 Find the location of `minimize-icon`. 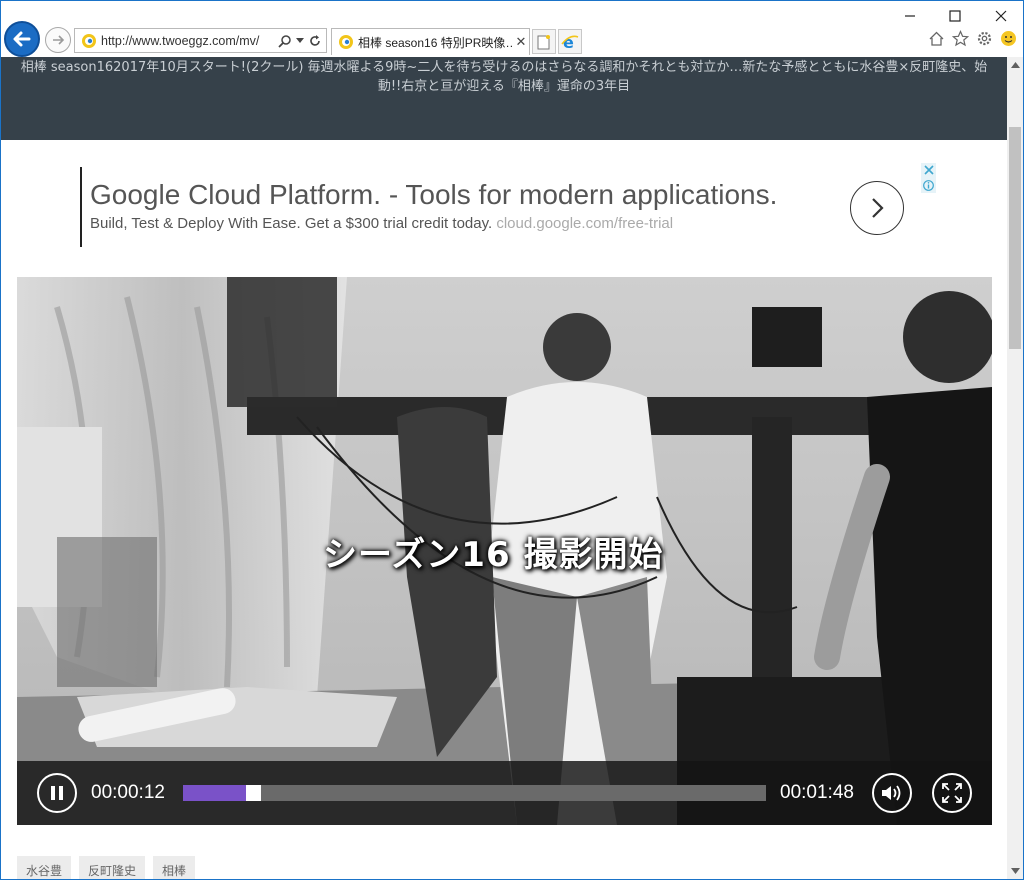

minimize-icon is located at coordinates (910, 16).